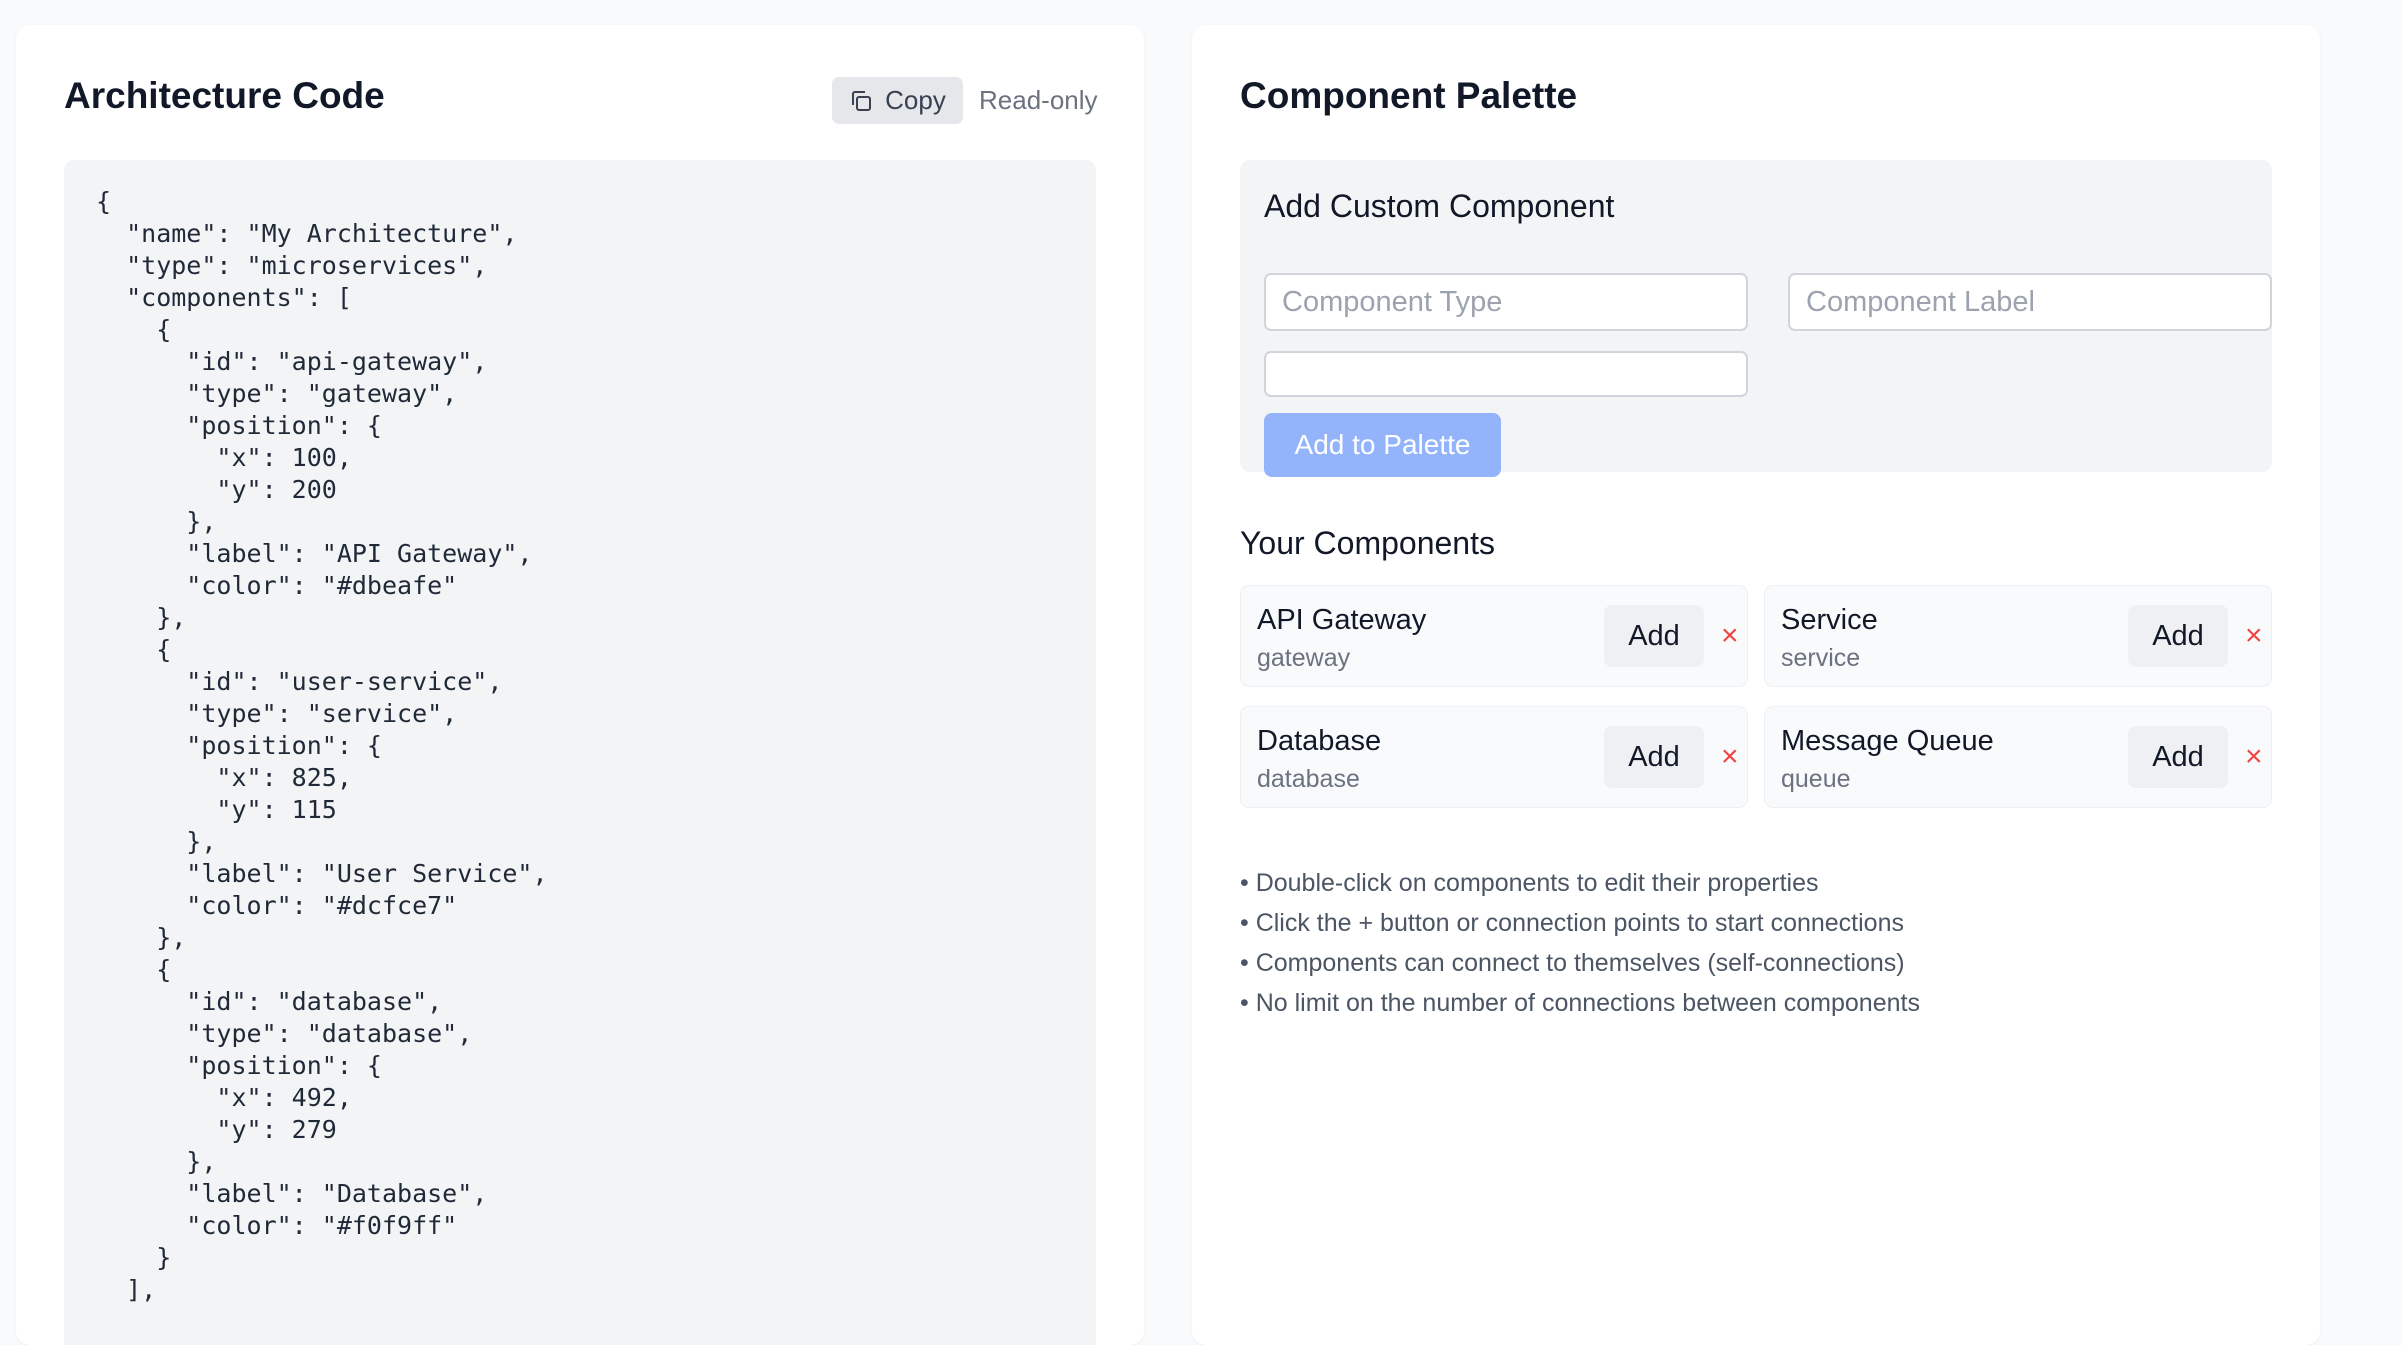 This screenshot has height=1345, width=2402. Describe the element at coordinates (1494, 636) in the screenshot. I see `component-card-api-gateway: API Gateway gateway Add ×` at that location.